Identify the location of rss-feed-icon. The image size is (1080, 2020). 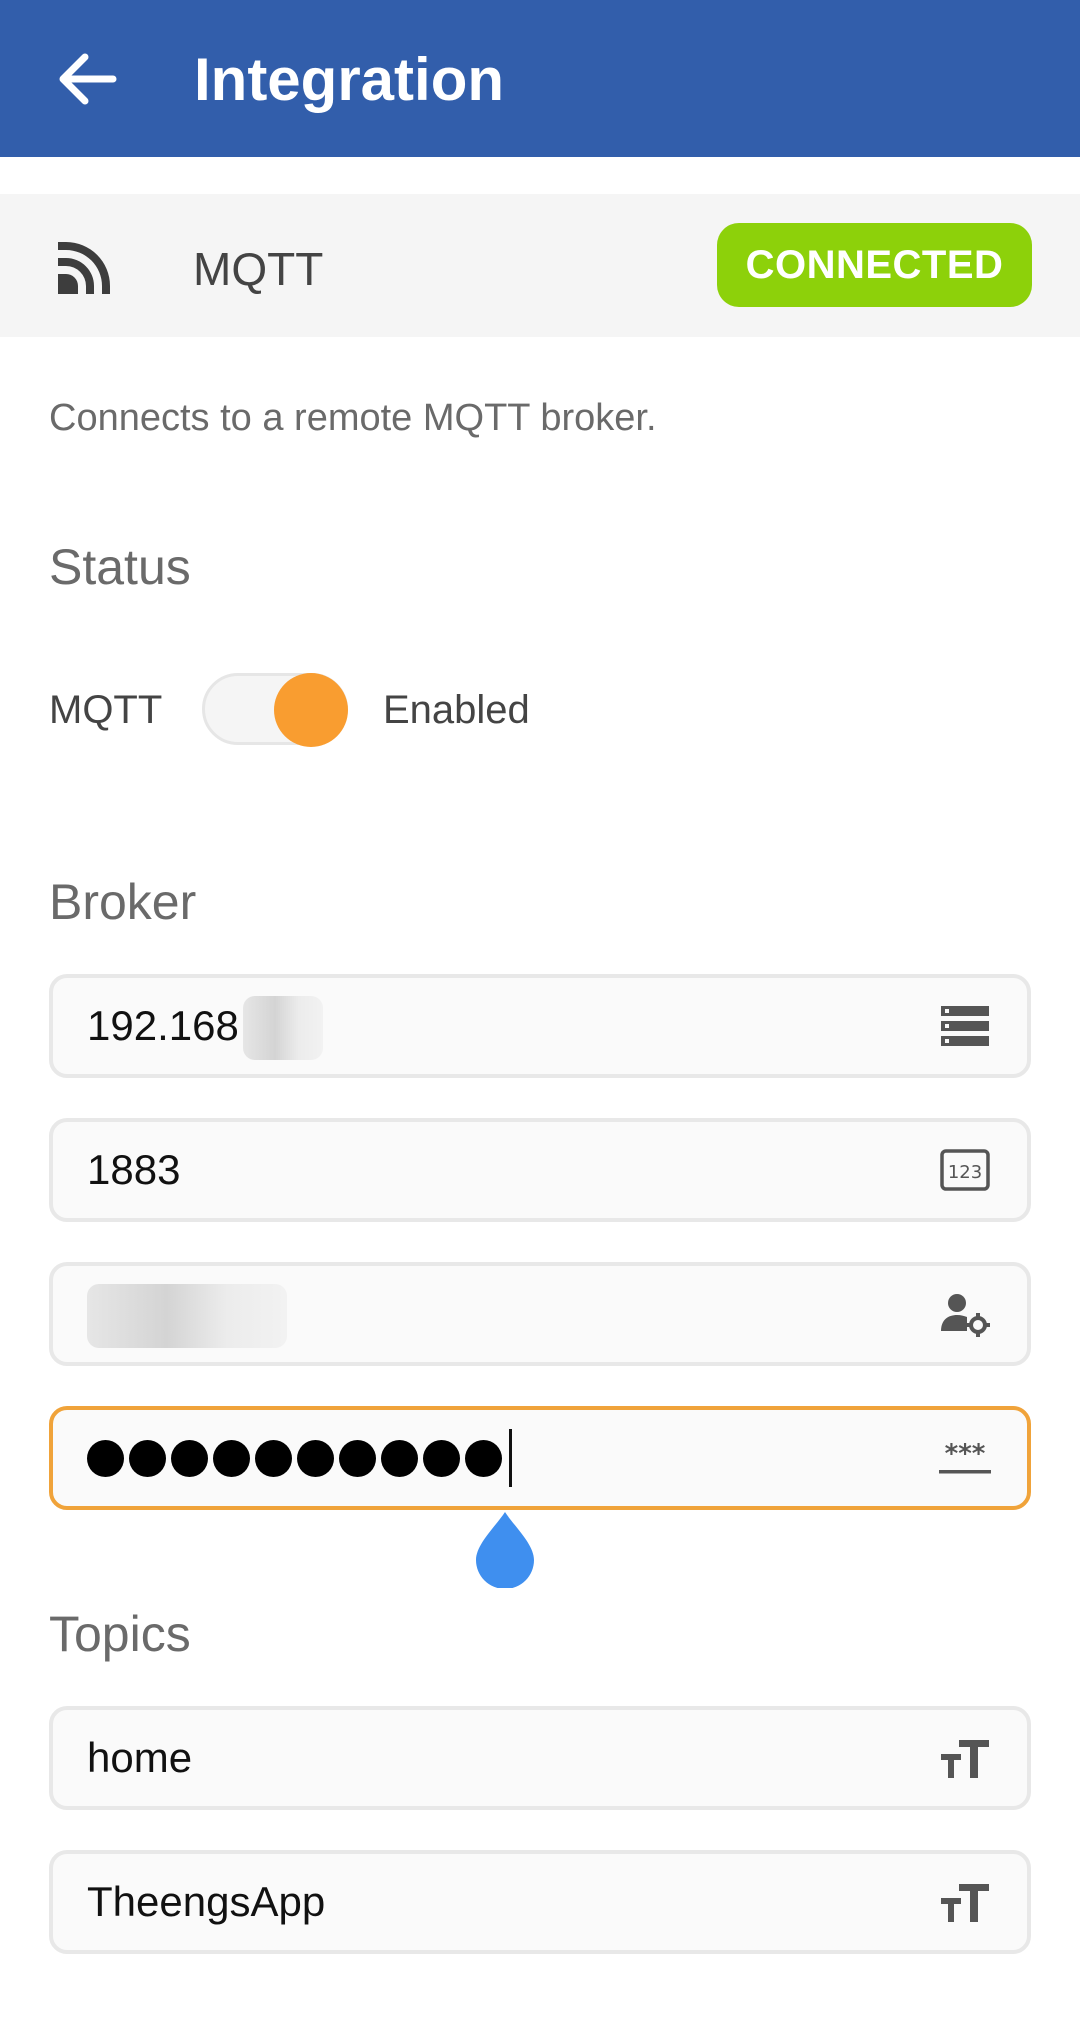
(84, 268).